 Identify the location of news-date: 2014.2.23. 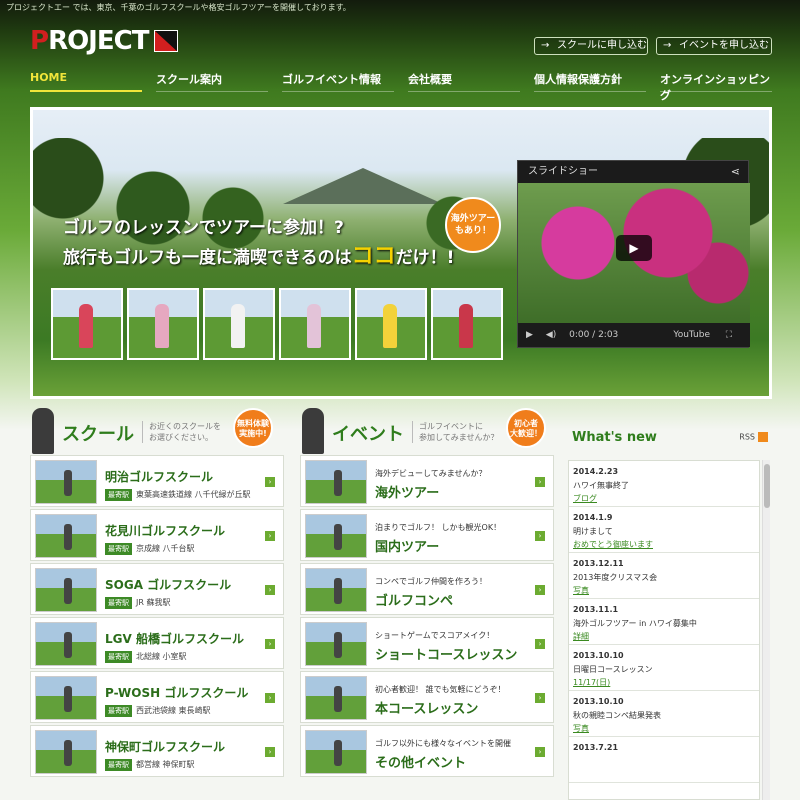
(596, 471).